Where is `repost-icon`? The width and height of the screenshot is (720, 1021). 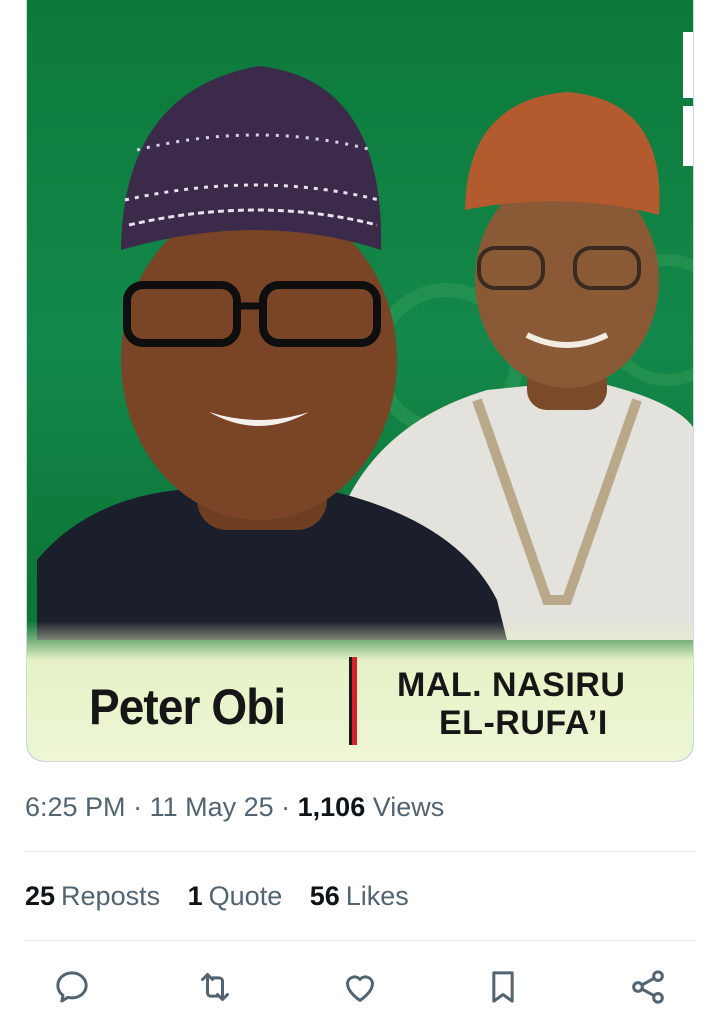 repost-icon is located at coordinates (215, 987).